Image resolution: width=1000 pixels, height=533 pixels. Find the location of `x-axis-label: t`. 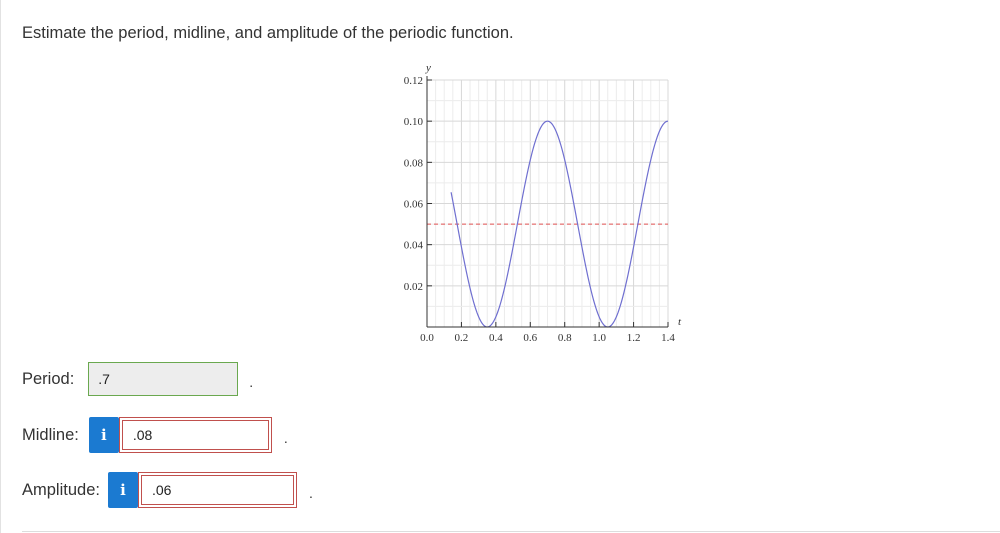

x-axis-label: t is located at coordinates (680, 322).